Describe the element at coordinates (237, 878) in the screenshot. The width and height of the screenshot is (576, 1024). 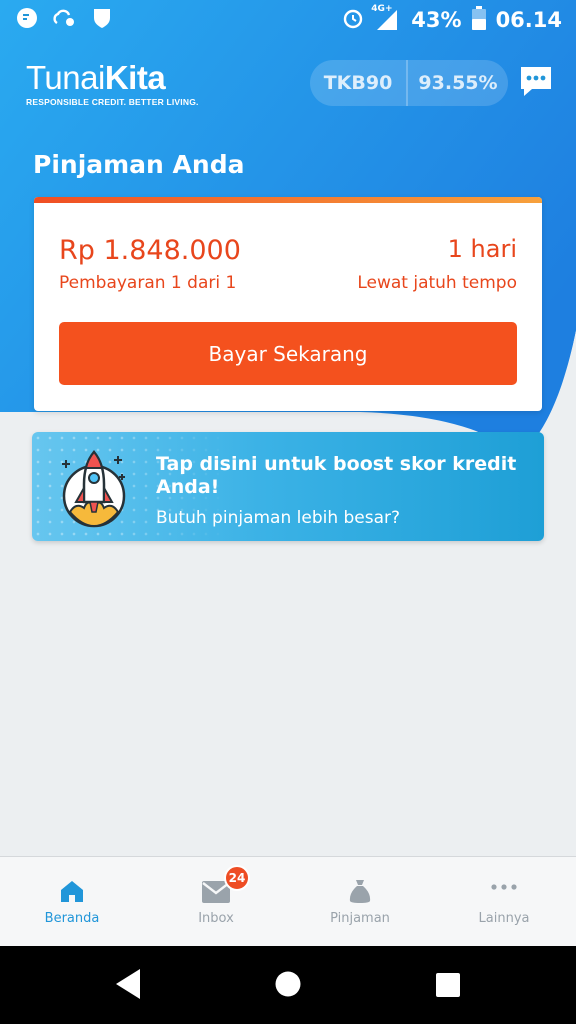
I see `inbox-badge: 24` at that location.